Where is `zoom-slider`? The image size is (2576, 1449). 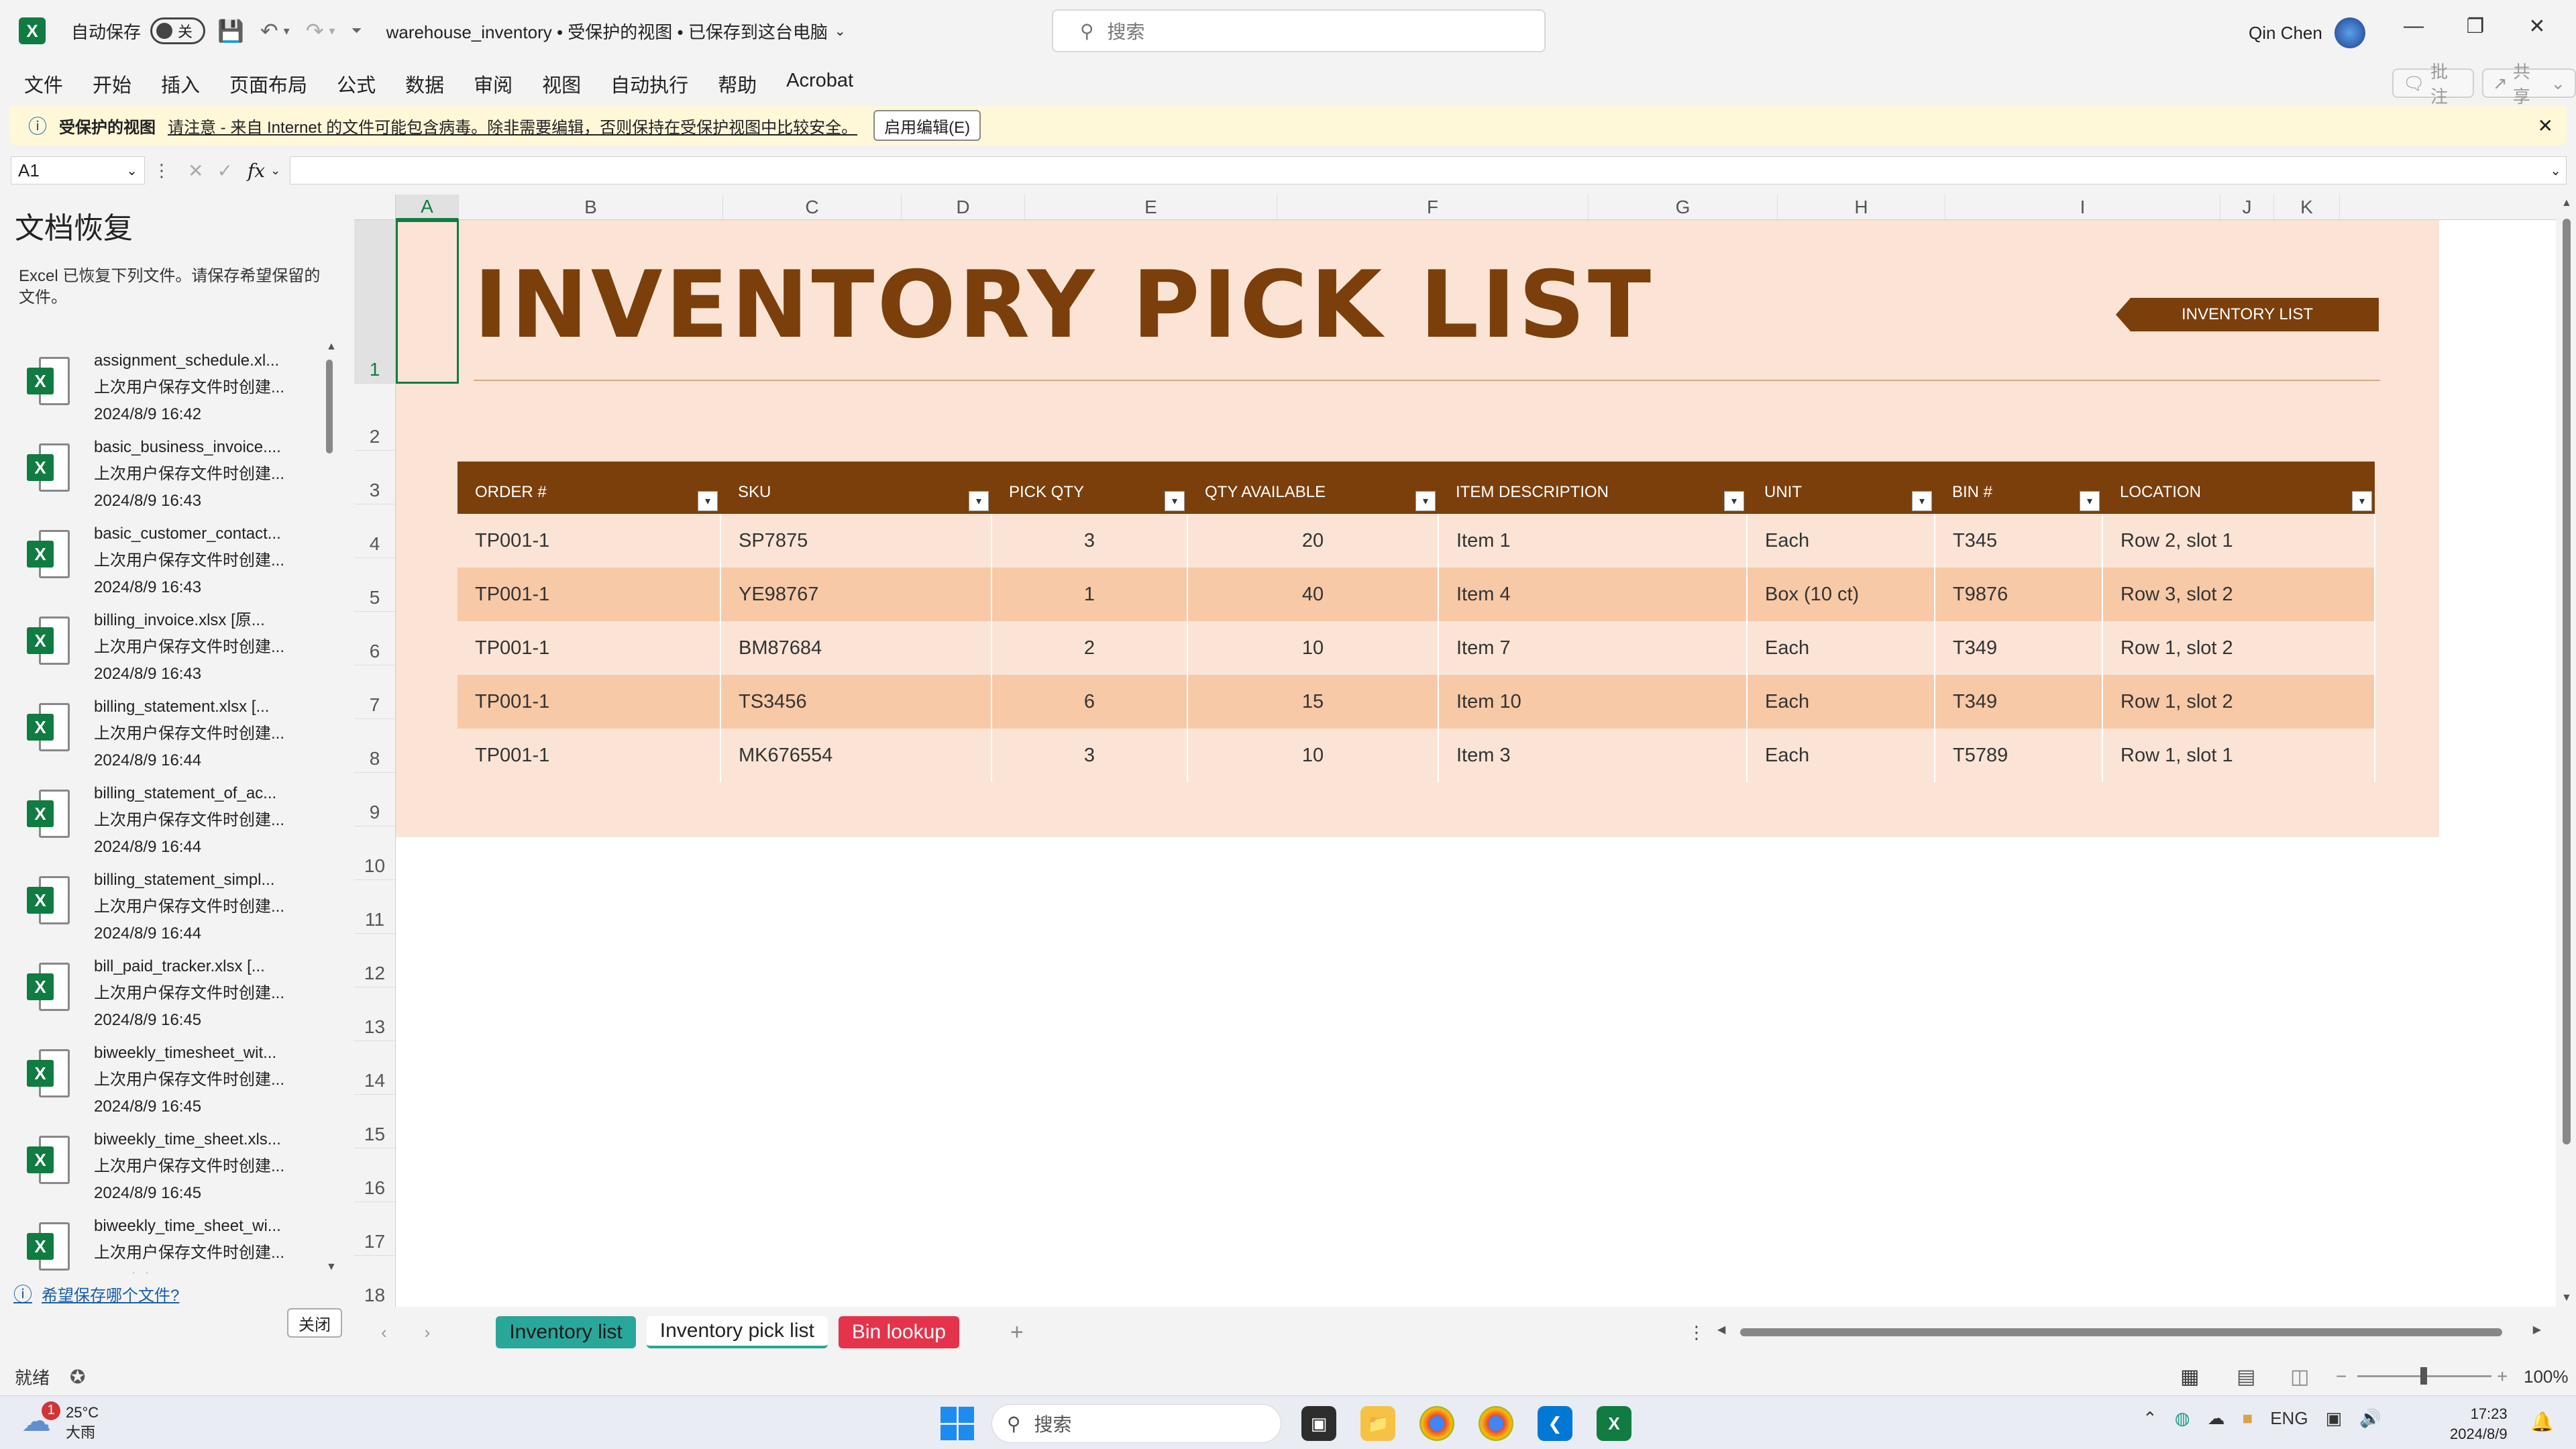
zoom-slider is located at coordinates (2424, 1376).